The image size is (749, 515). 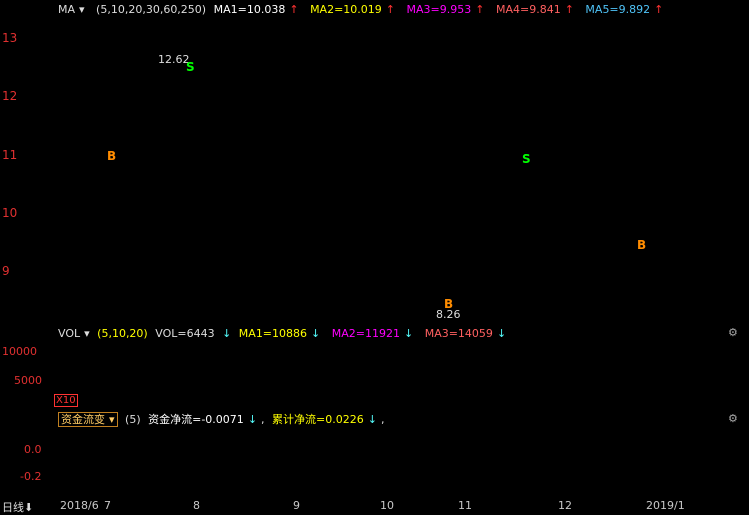 I want to click on x-label-2019-1: 2019/1, so click(x=665, y=505).